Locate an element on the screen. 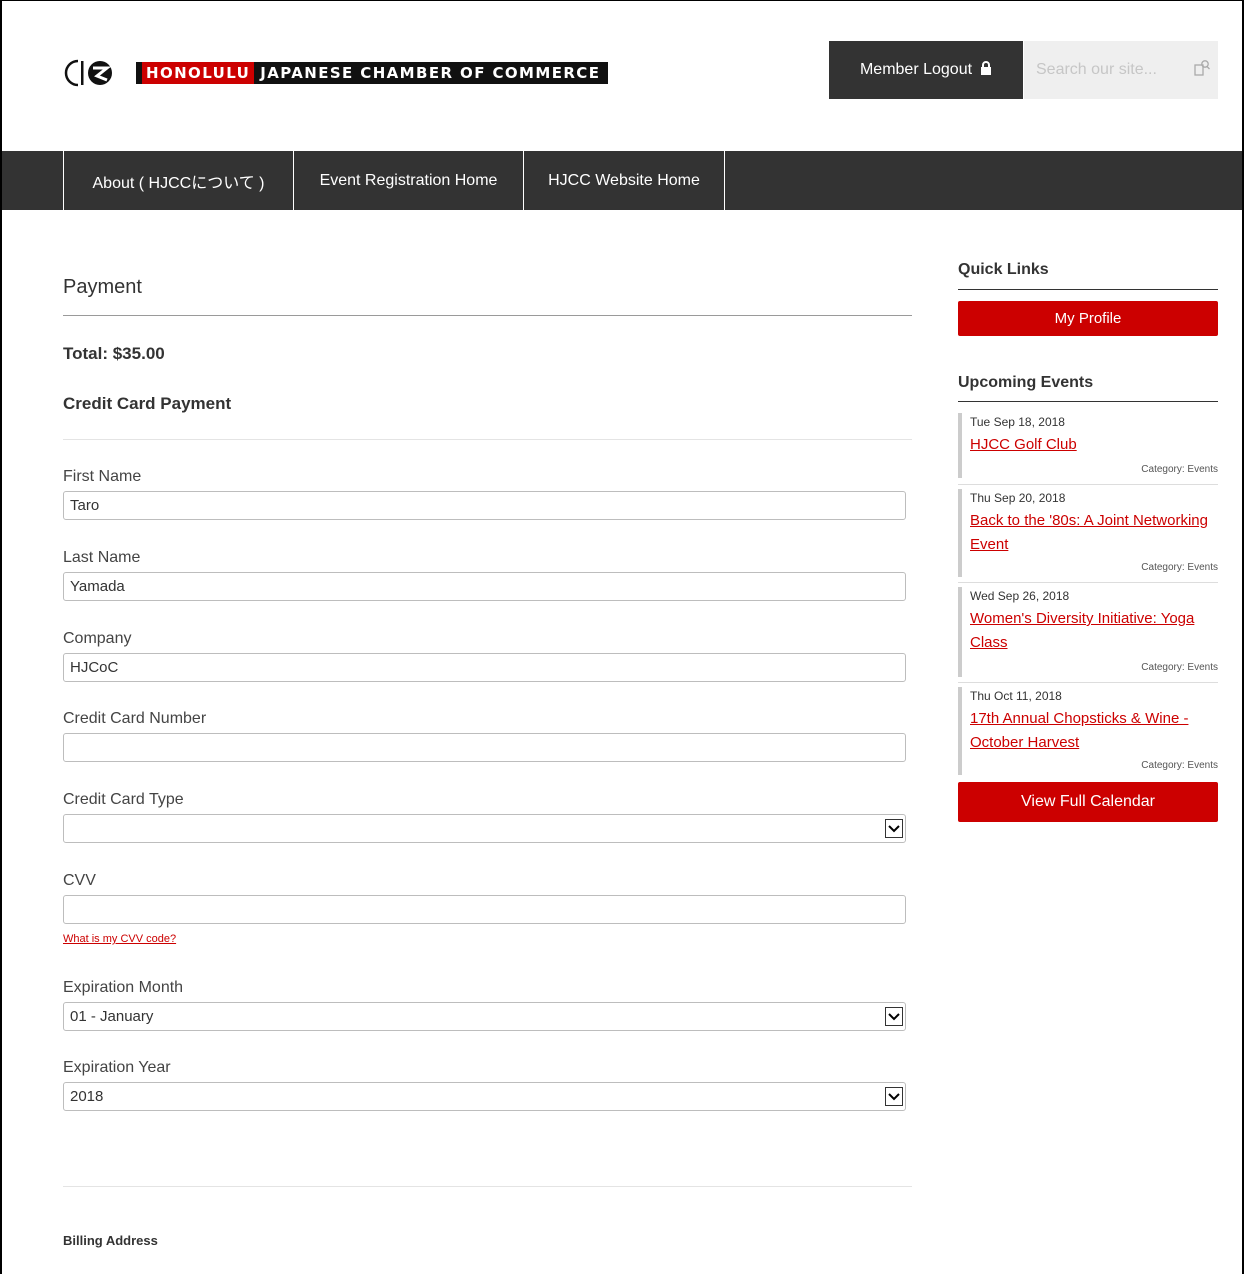 This screenshot has width=1244, height=1274. event-date: Wed Sep 26, 2018 is located at coordinates (1020, 596).